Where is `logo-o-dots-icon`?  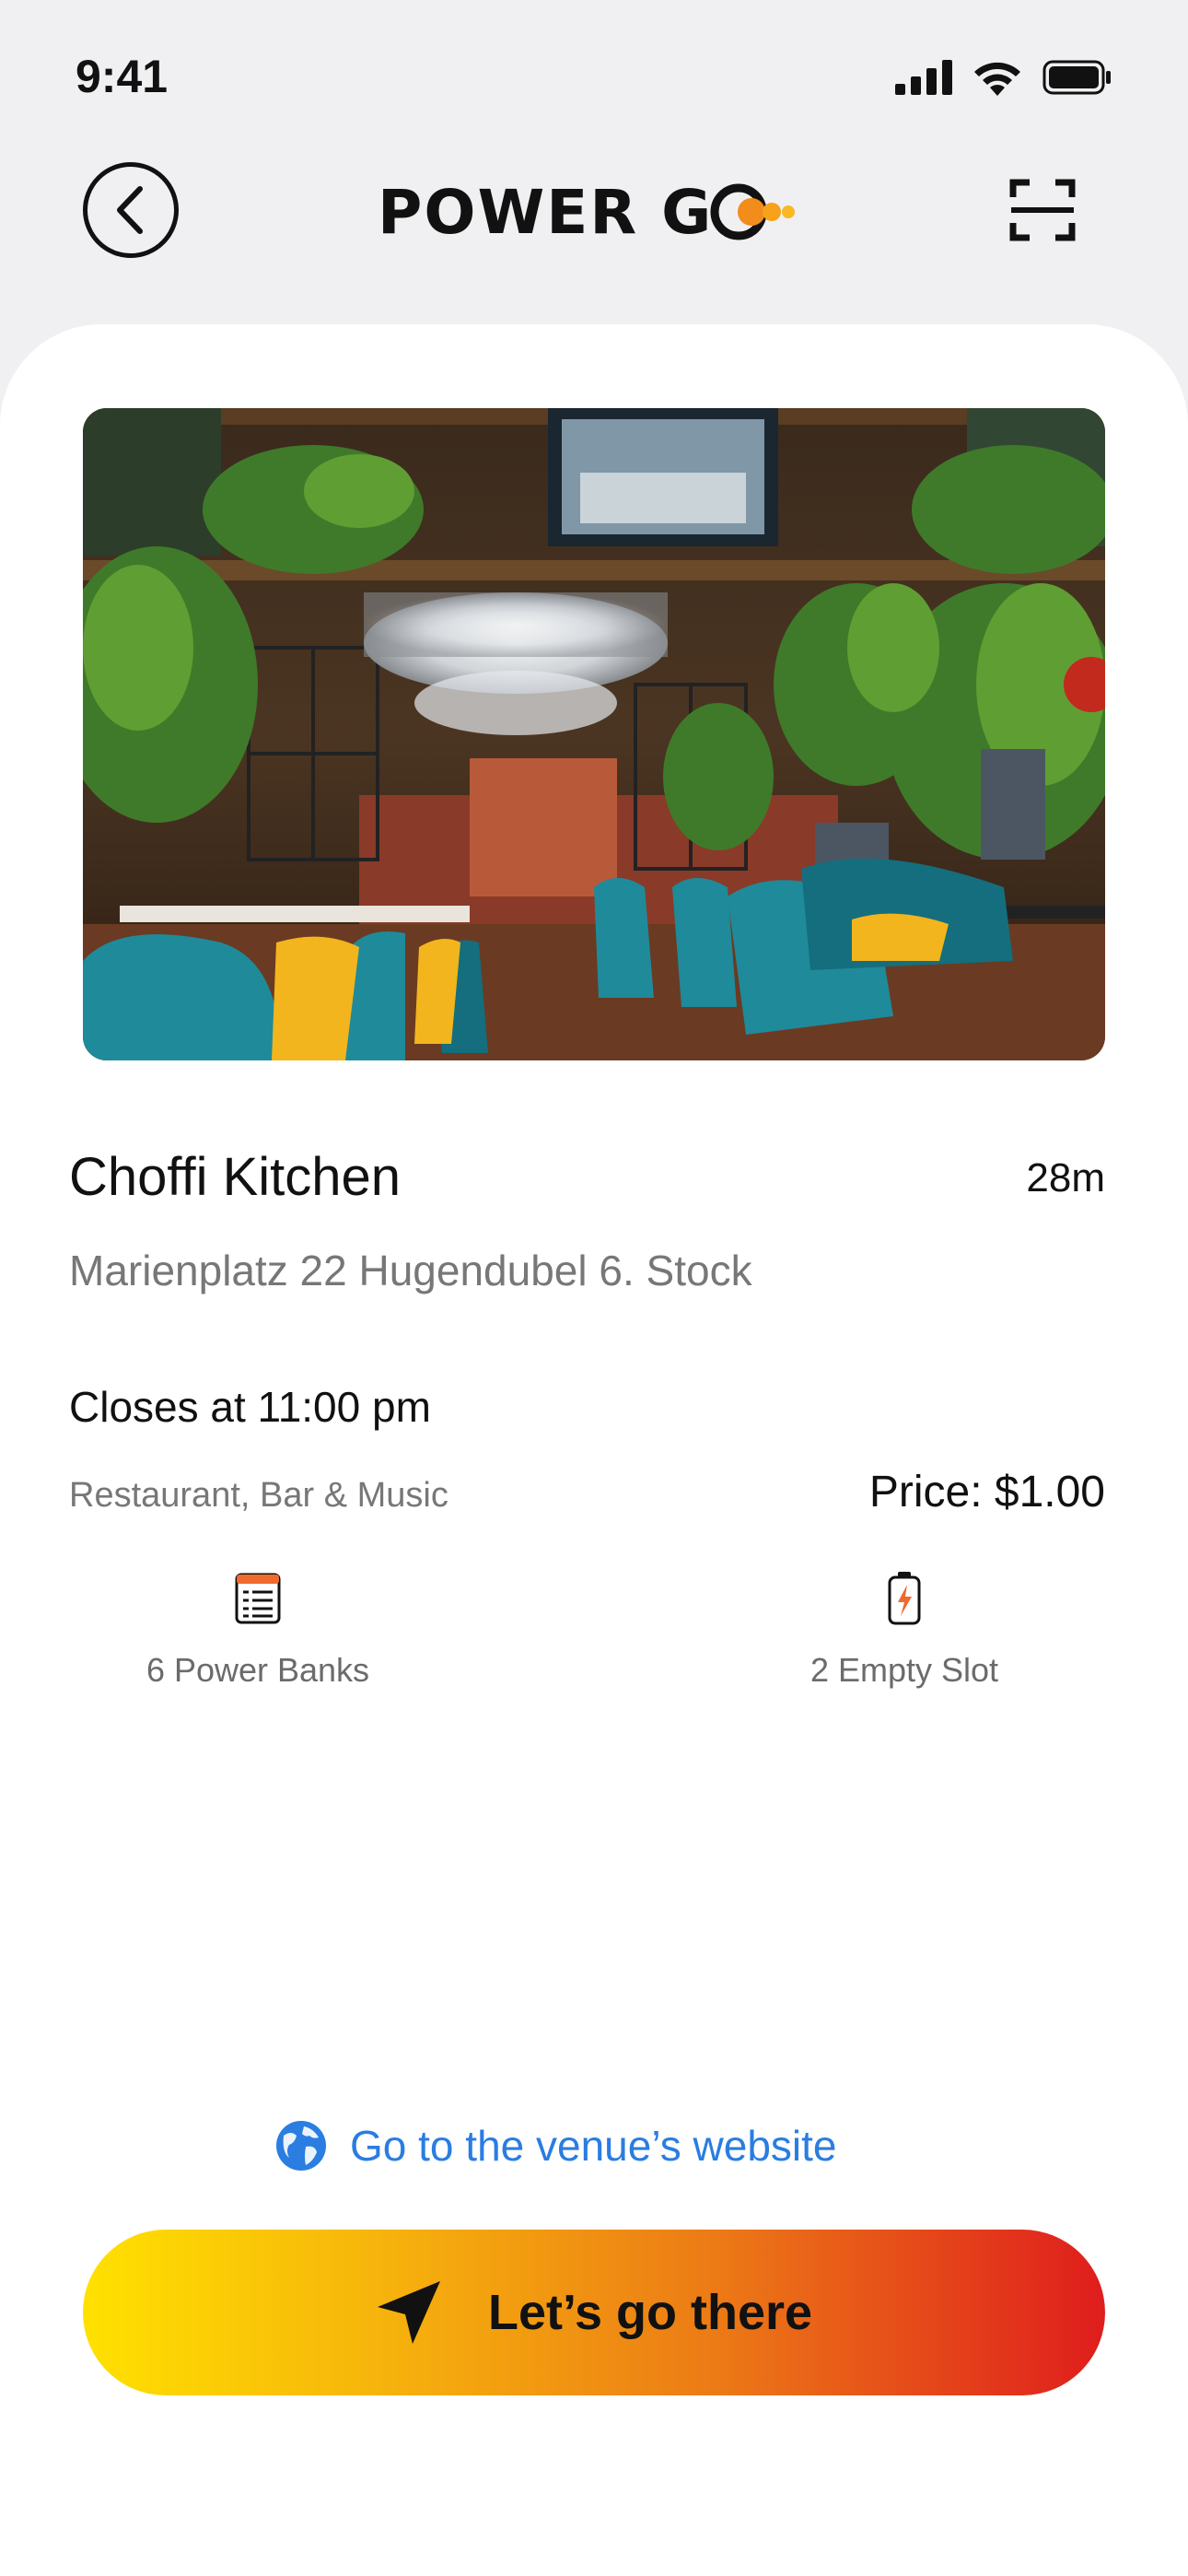
logo-o-dots-icon is located at coordinates (753, 211).